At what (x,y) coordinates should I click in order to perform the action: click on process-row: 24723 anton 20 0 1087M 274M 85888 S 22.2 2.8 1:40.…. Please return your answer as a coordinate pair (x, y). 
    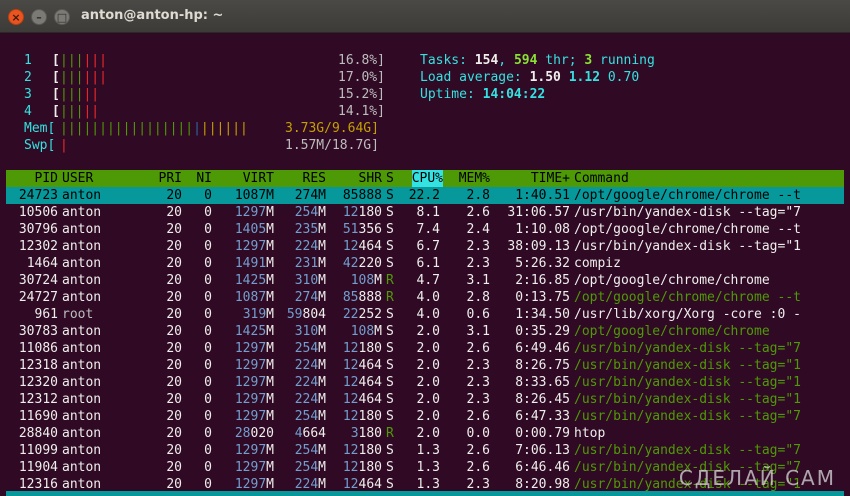
    Looking at the image, I should click on (425, 195).